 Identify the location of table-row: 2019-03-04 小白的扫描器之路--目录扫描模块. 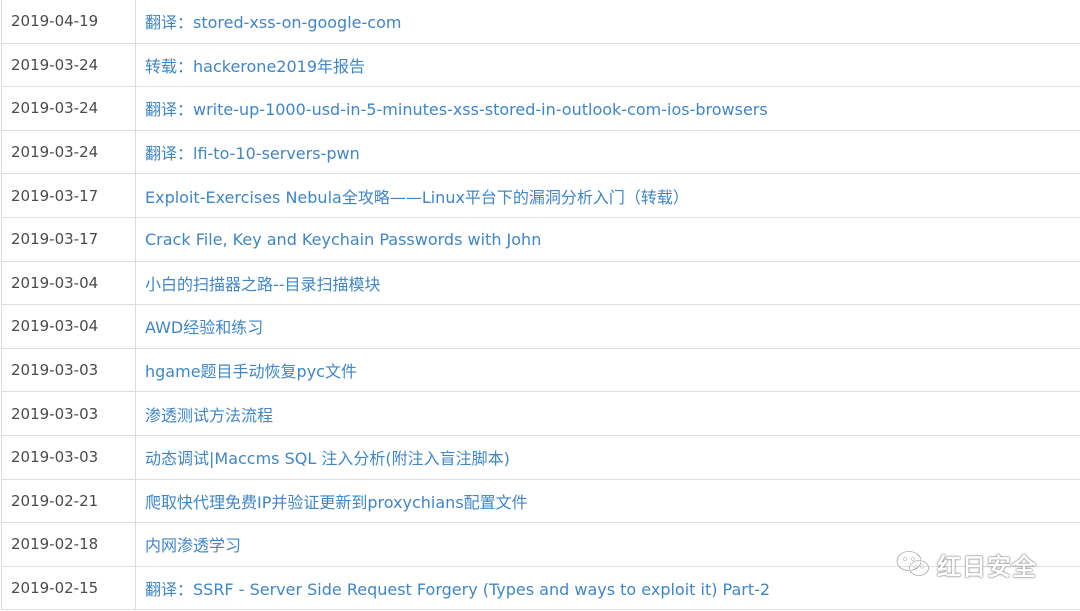
(540, 283).